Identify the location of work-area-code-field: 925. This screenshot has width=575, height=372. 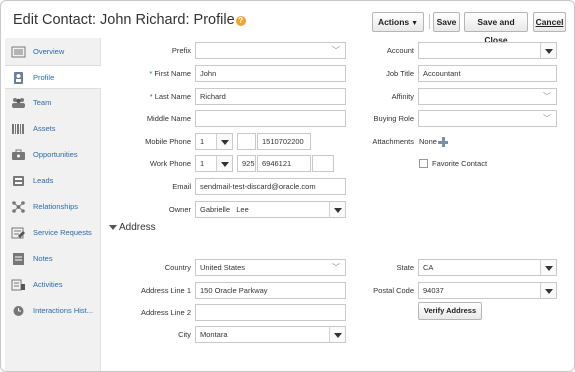
(246, 163).